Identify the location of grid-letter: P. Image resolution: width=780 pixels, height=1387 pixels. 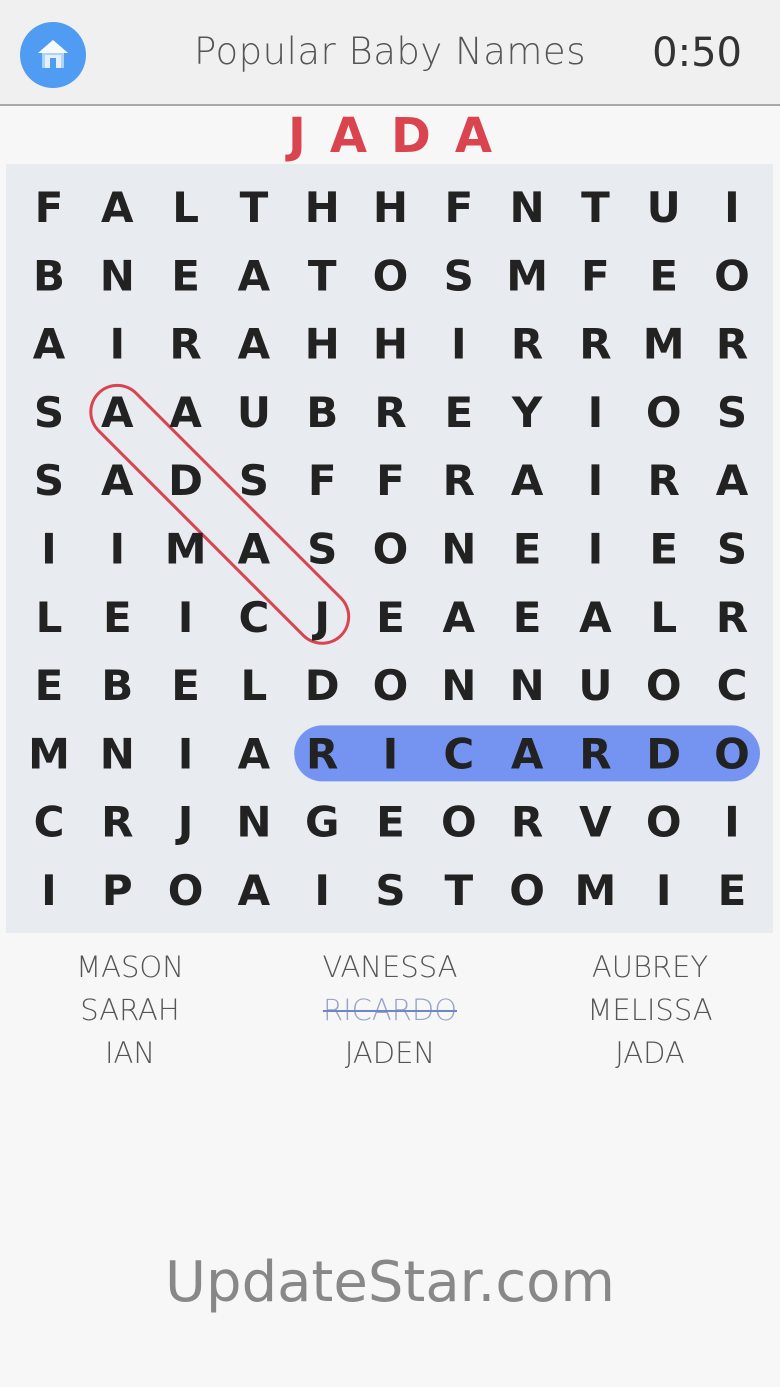
(117, 890).